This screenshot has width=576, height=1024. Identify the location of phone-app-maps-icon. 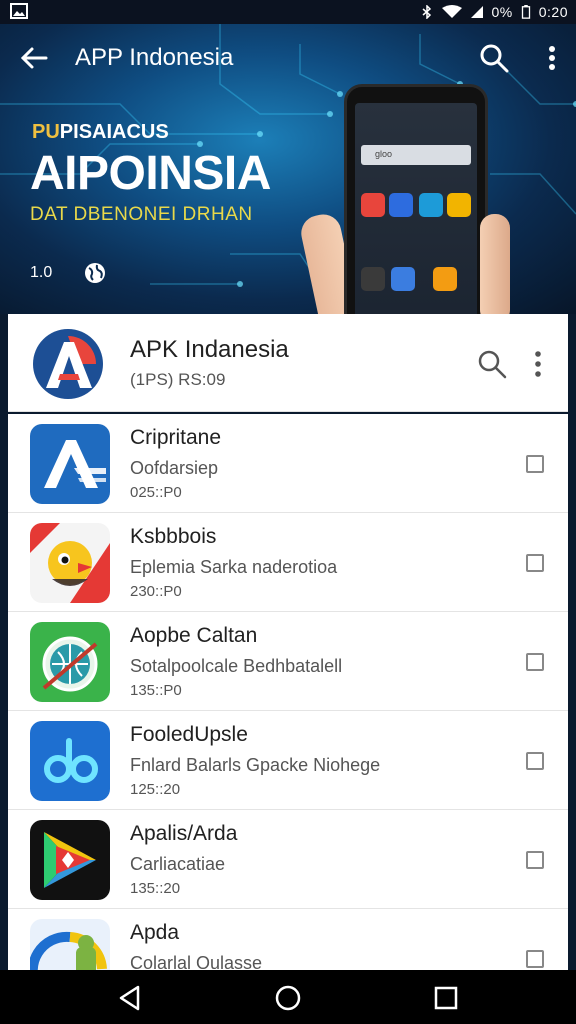
(459, 205).